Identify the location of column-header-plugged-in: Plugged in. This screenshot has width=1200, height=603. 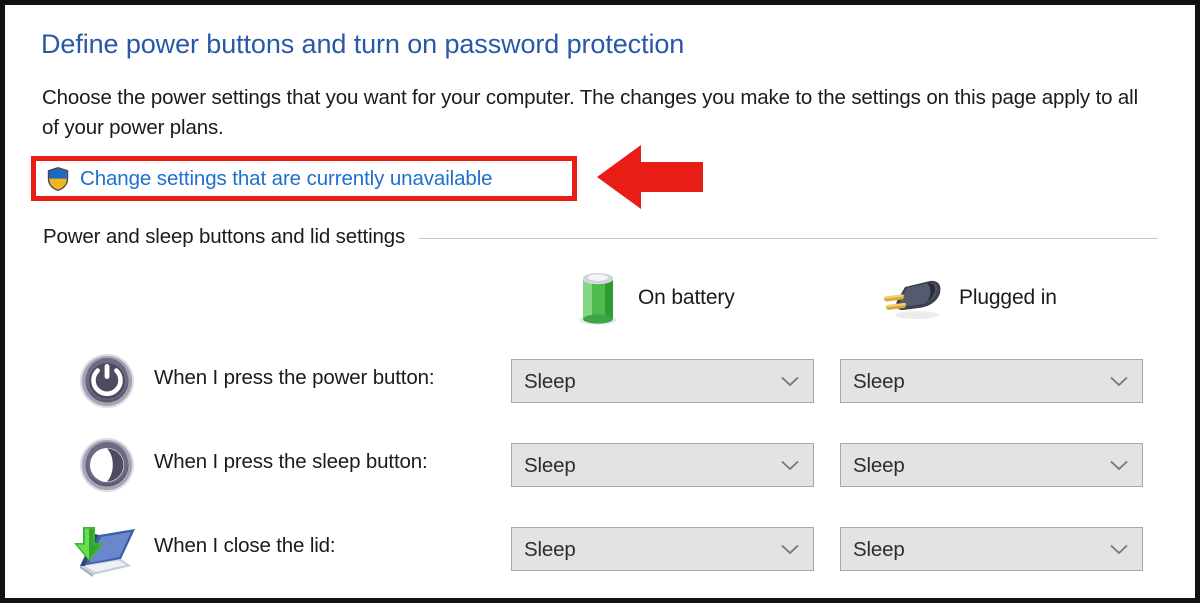
(970, 298).